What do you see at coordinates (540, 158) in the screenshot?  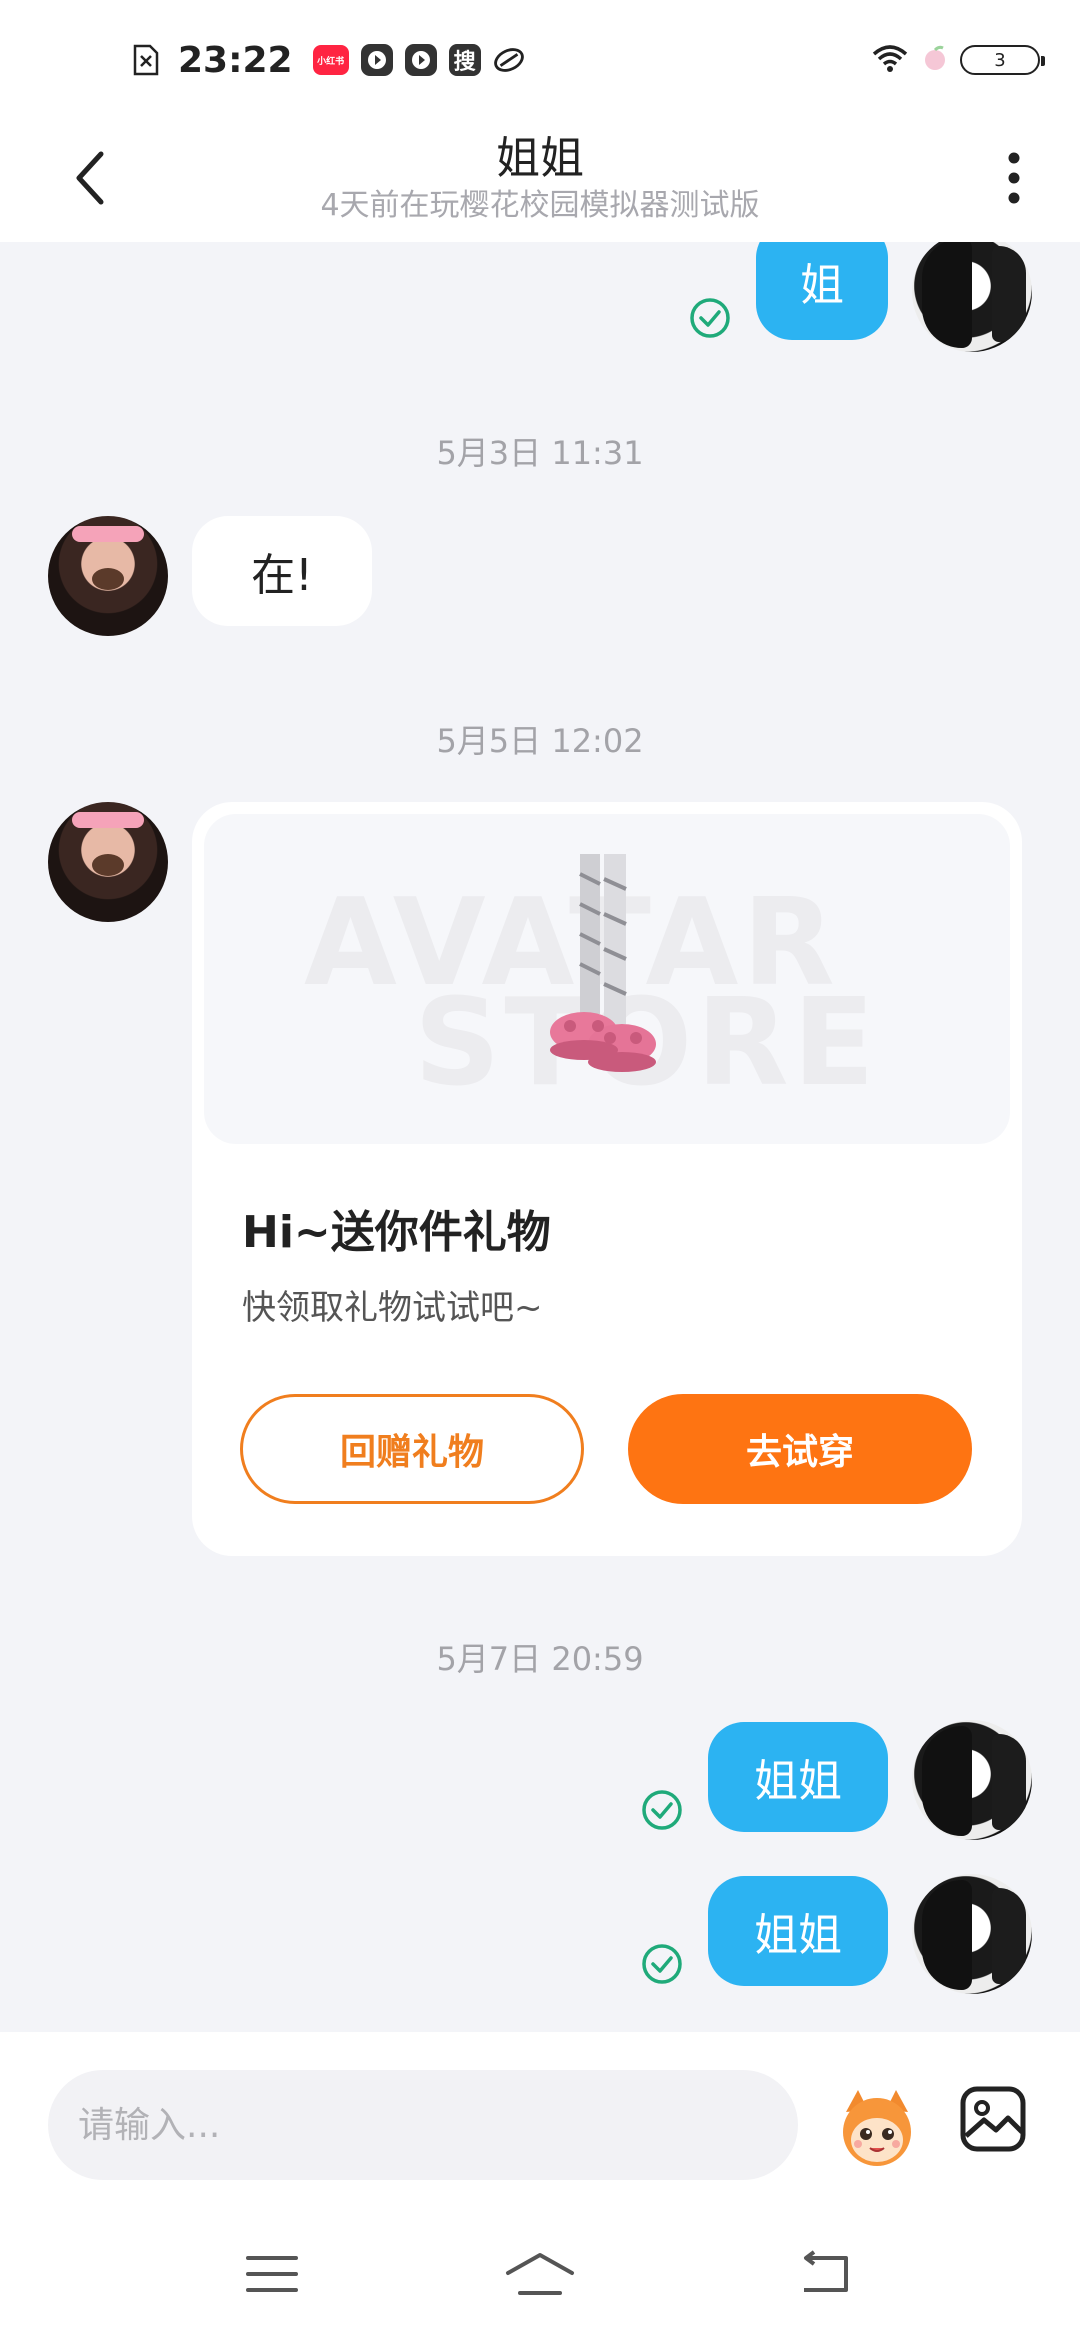 I see `contact-name: 姐姐` at bounding box center [540, 158].